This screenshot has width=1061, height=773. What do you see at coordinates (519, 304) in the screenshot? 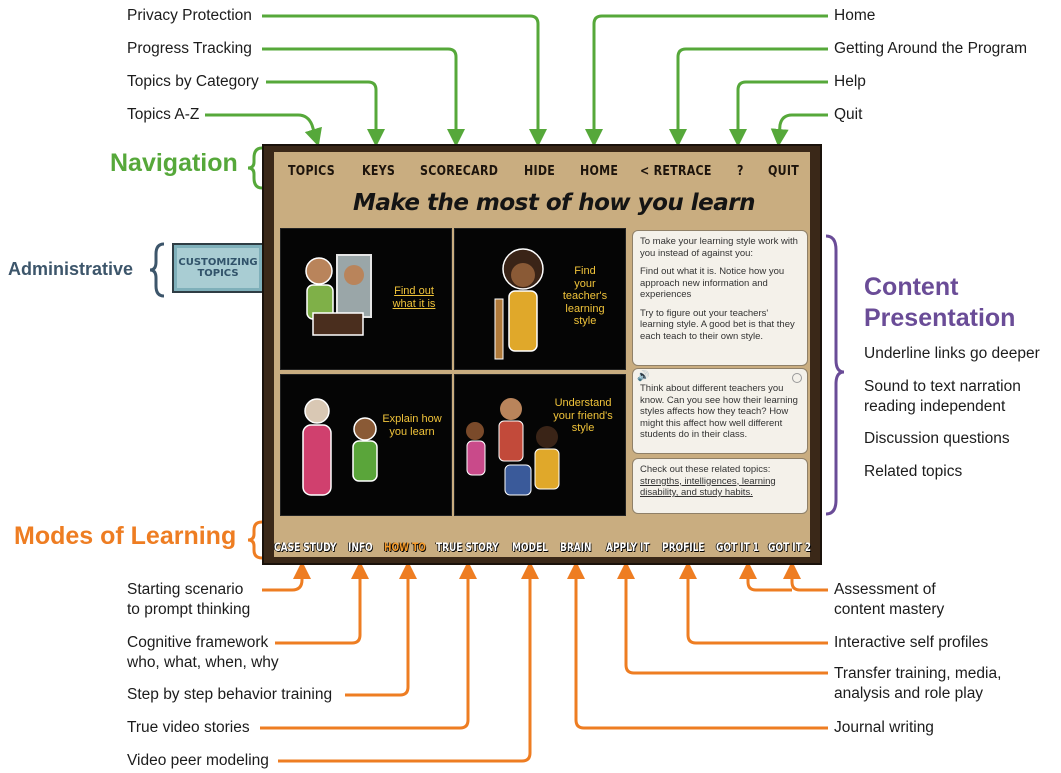
I see `tile2-illustration` at bounding box center [519, 304].